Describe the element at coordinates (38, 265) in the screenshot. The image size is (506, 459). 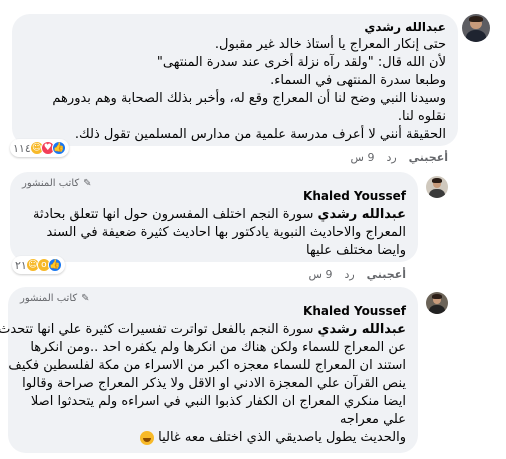
I see `reactions-summary: ٢١ ☺ o 👍` at that location.